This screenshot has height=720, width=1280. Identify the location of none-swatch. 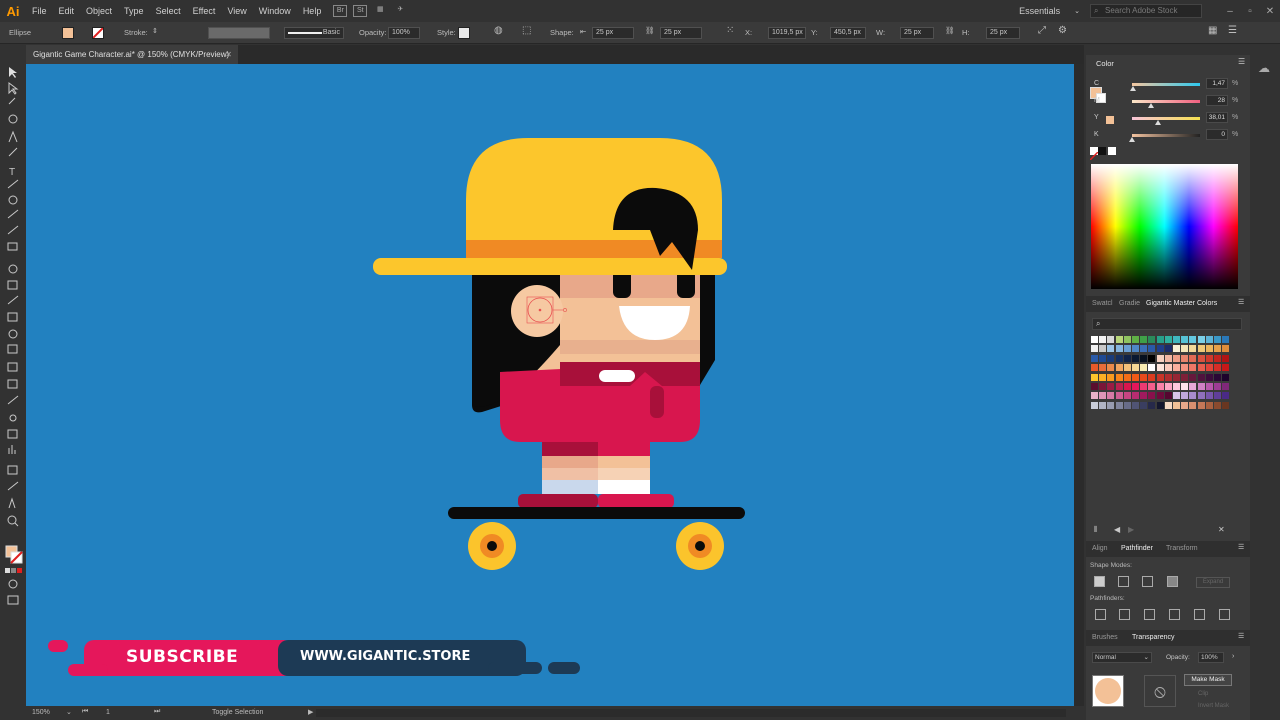
(1094, 154).